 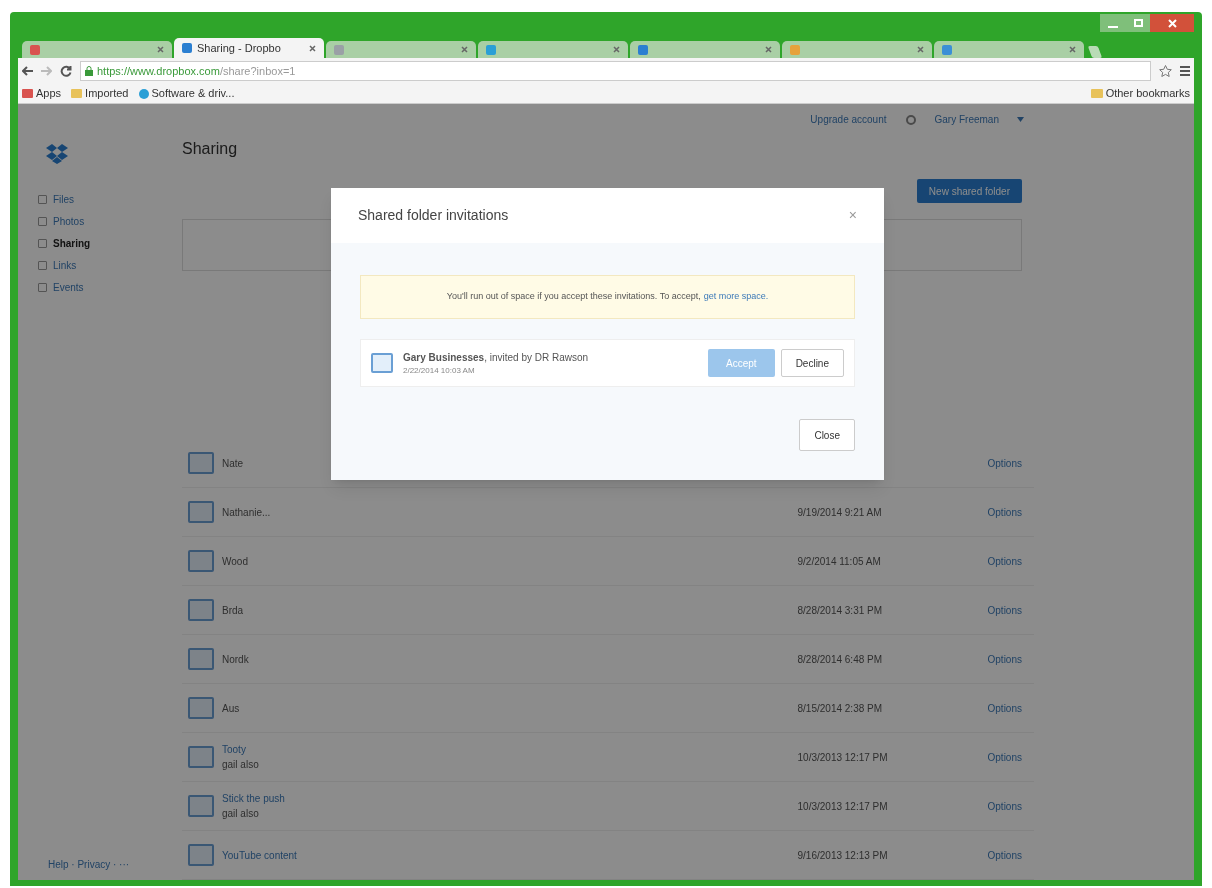 What do you see at coordinates (27, 71) in the screenshot?
I see `back-icon` at bounding box center [27, 71].